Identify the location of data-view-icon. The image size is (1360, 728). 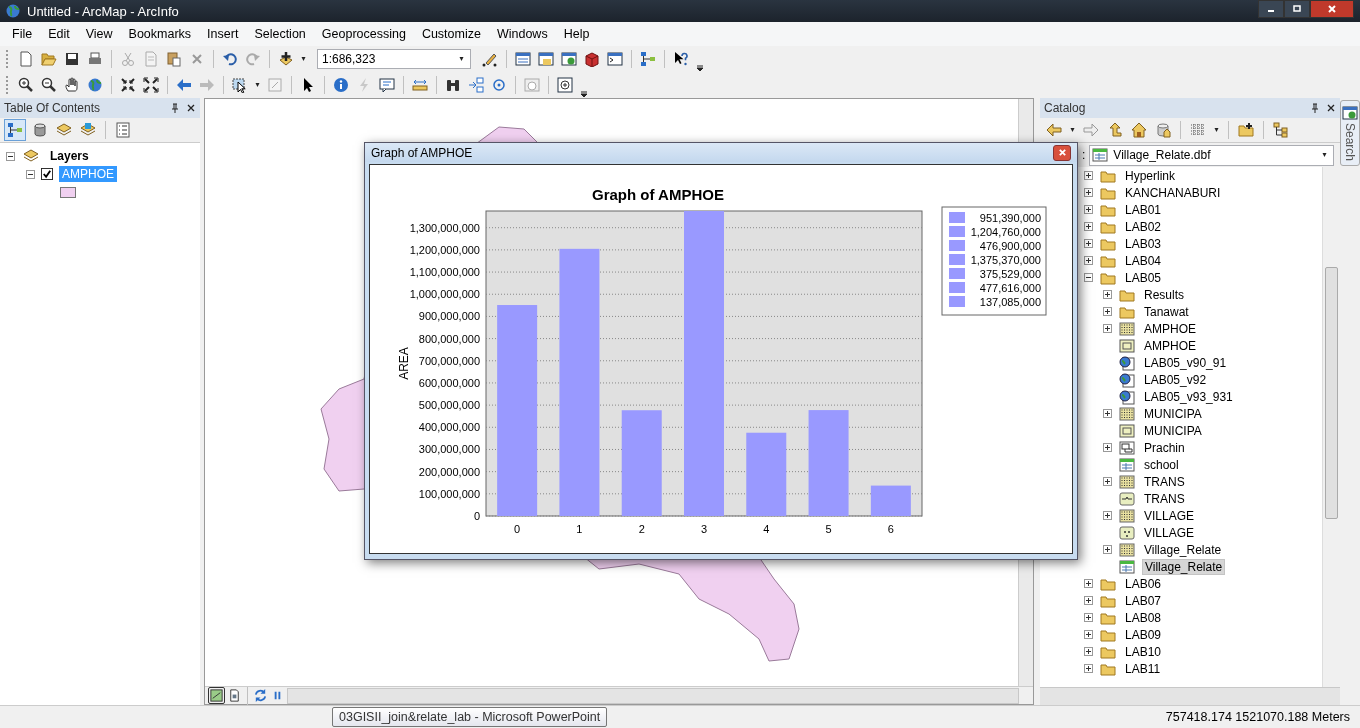
(216, 695).